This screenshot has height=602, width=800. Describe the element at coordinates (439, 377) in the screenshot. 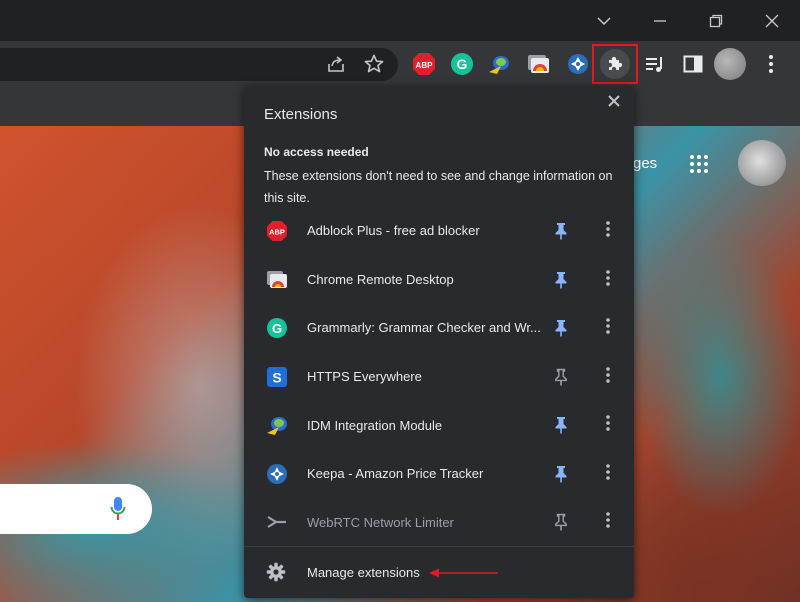

I see `extension-row-https-everywhere` at that location.